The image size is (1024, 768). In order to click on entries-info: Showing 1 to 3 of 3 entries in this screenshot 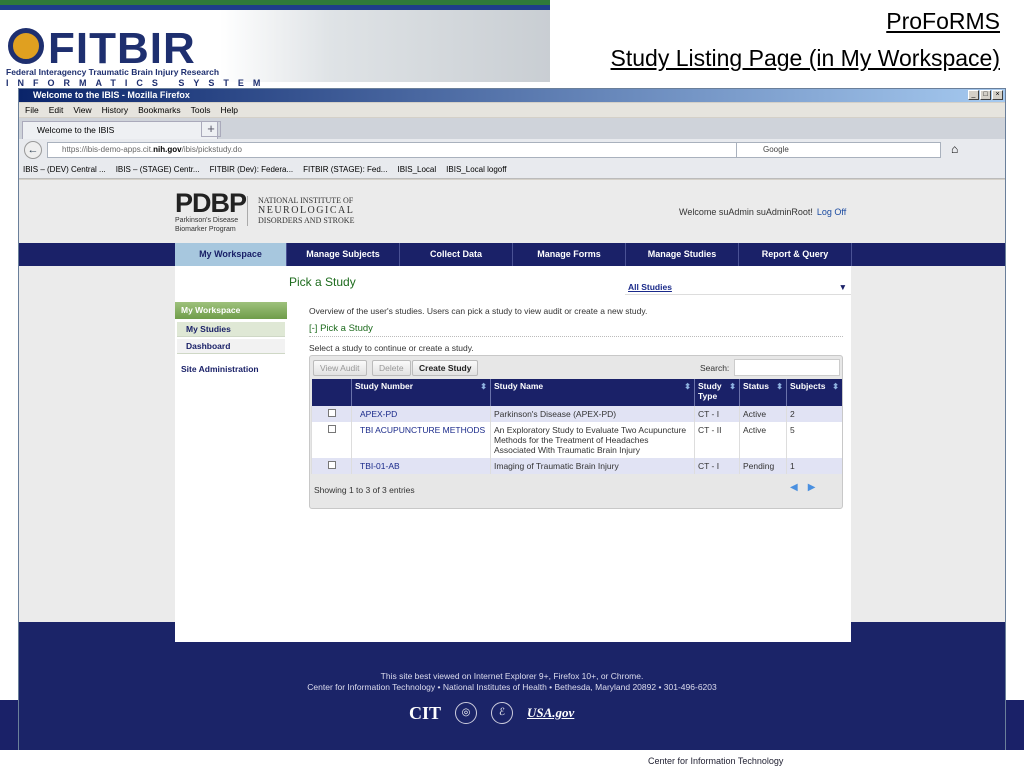, I will do `click(364, 490)`.